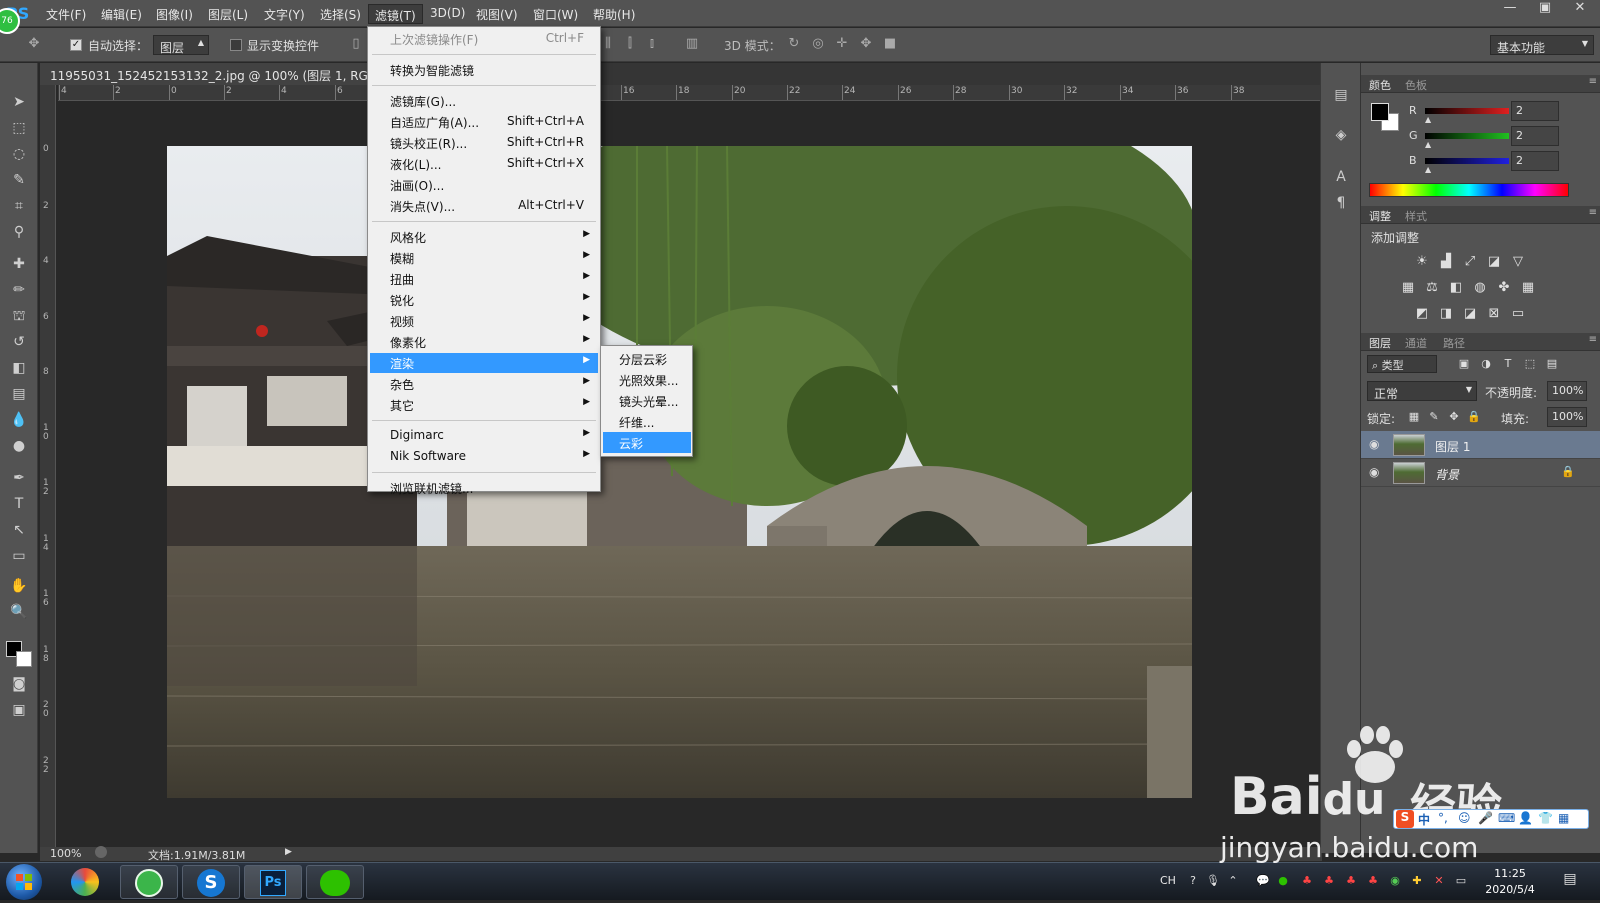  Describe the element at coordinates (121, 14) in the screenshot. I see `menu-1: 编辑(E)` at that location.